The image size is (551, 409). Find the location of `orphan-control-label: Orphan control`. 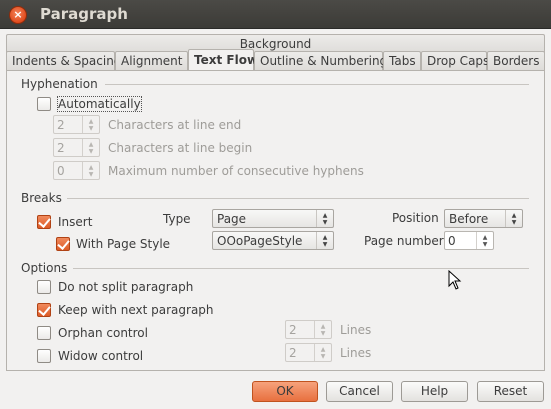

orphan-control-label: Orphan control is located at coordinates (103, 333).